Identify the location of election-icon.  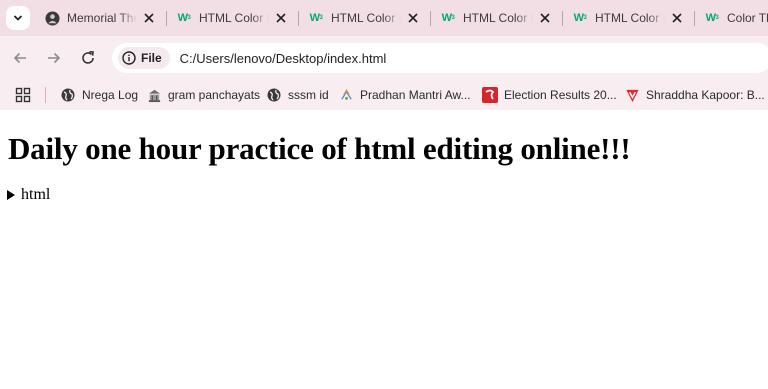
(490, 95).